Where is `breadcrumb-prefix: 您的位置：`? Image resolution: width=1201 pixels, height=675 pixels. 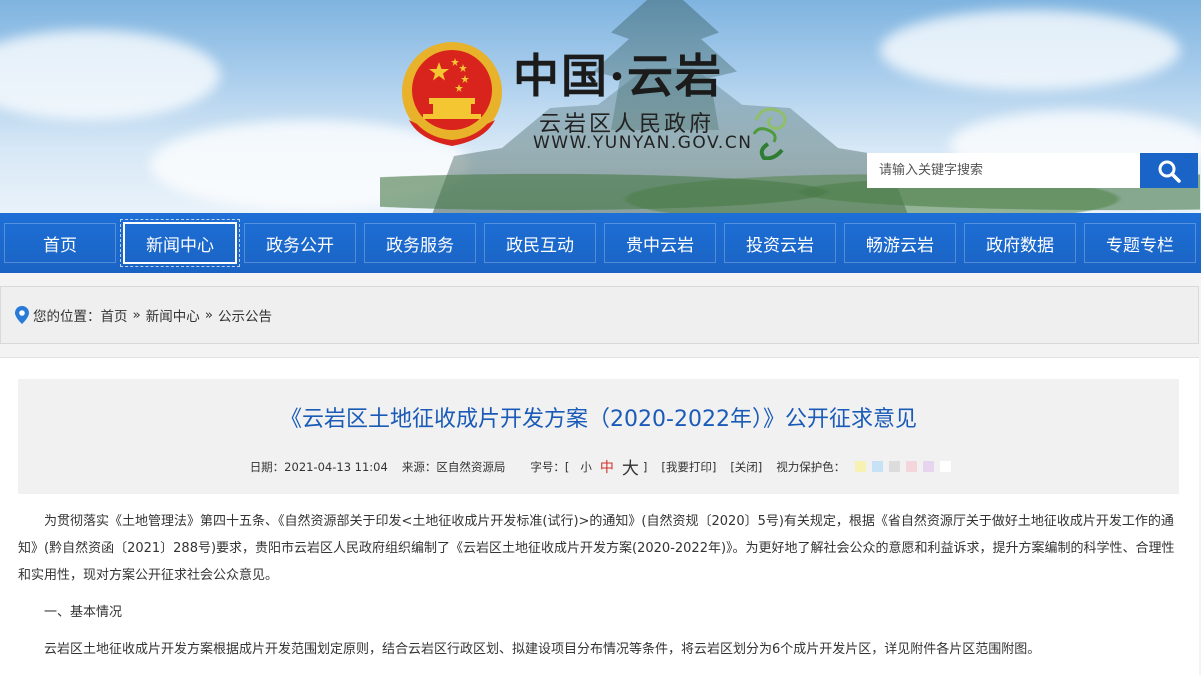
breadcrumb-prefix: 您的位置： is located at coordinates (67, 317).